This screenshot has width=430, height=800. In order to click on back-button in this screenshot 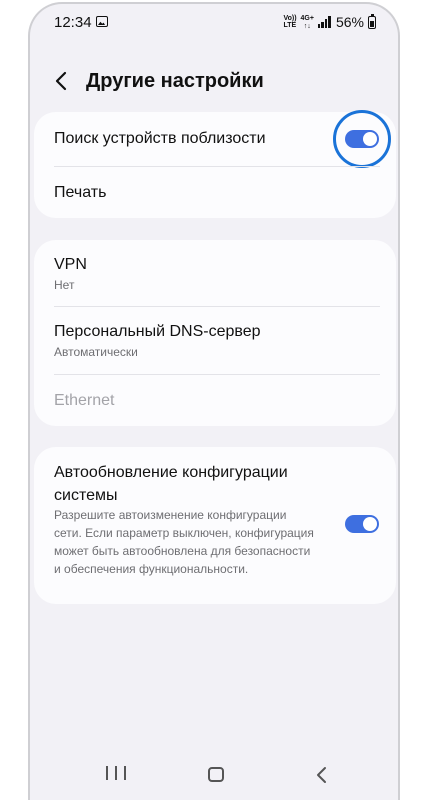, I will do `click(62, 81)`.